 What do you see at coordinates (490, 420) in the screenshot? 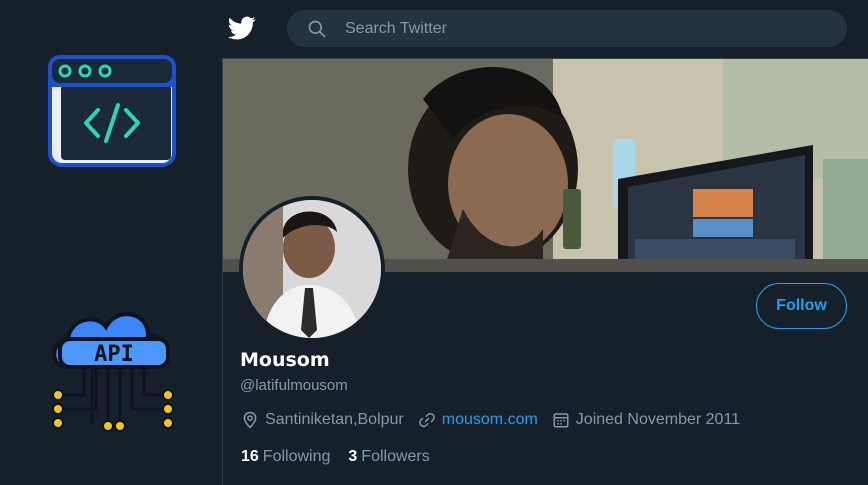
I see `website-link: mousom.com` at bounding box center [490, 420].